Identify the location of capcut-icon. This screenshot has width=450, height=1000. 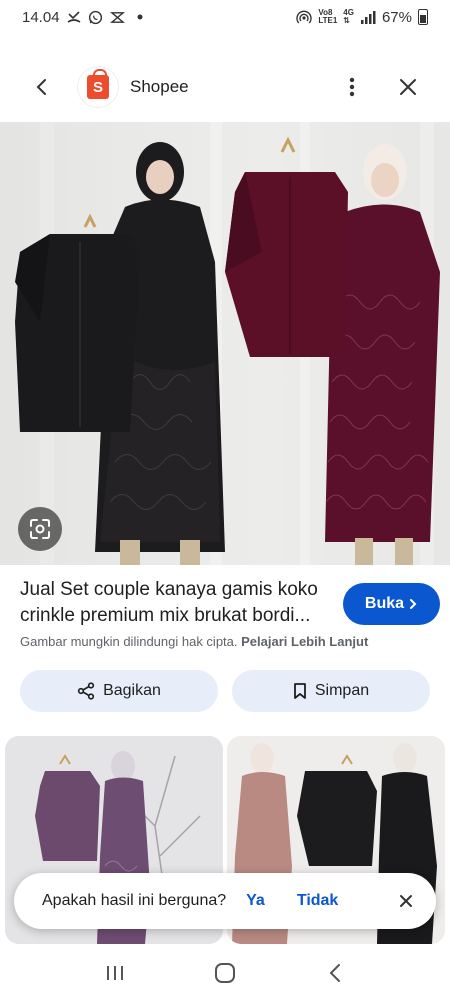
(118, 17).